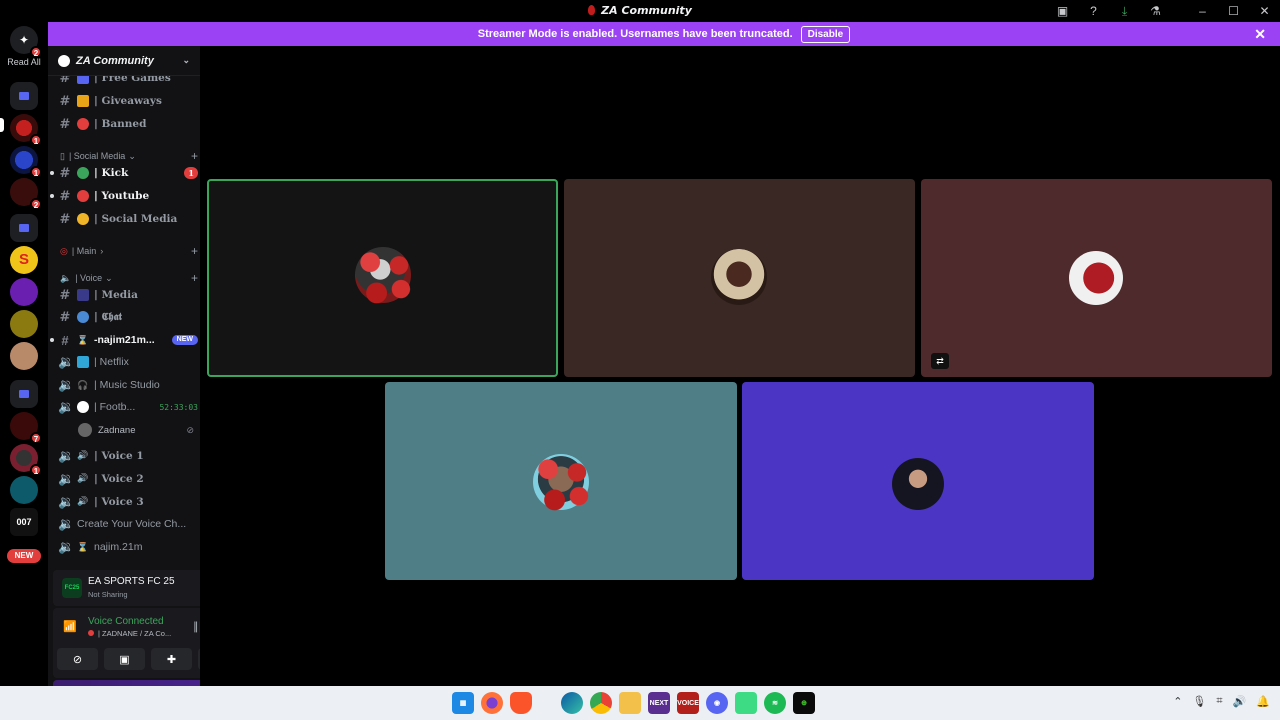 This screenshot has height=720, width=1280. Describe the element at coordinates (26, 428) in the screenshot. I see `server-dark-red: 7` at that location.